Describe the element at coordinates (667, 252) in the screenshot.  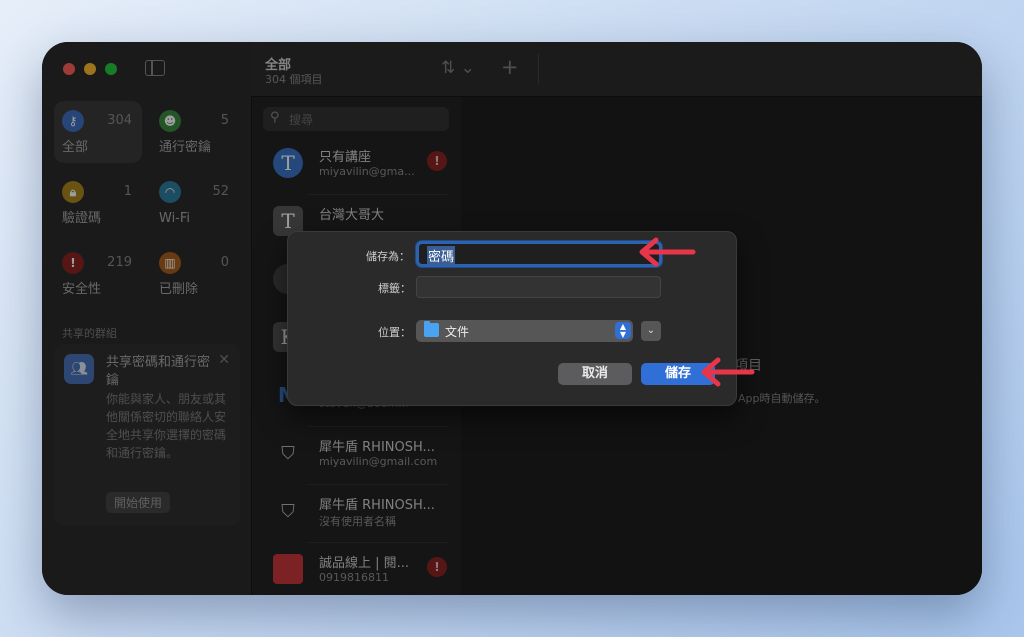
I see `arrow-to-save-as` at that location.